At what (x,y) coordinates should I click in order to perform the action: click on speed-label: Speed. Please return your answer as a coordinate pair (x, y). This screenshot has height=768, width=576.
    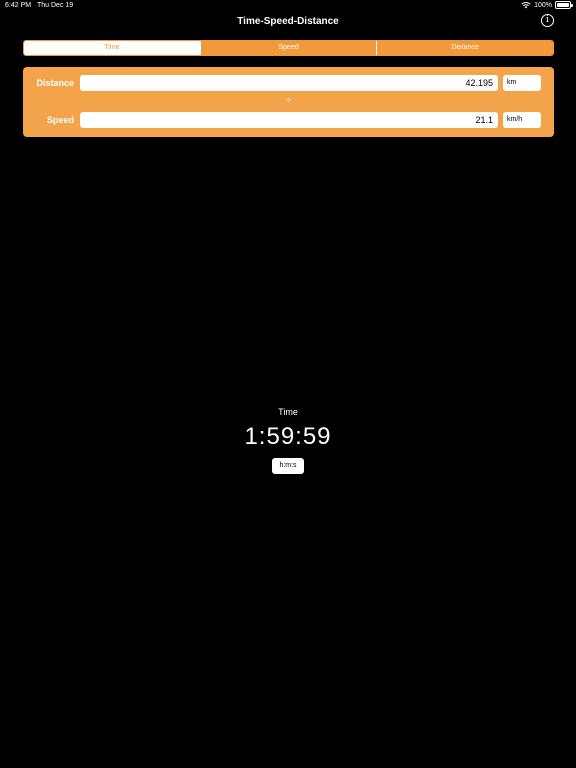
    Looking at the image, I should click on (60, 120).